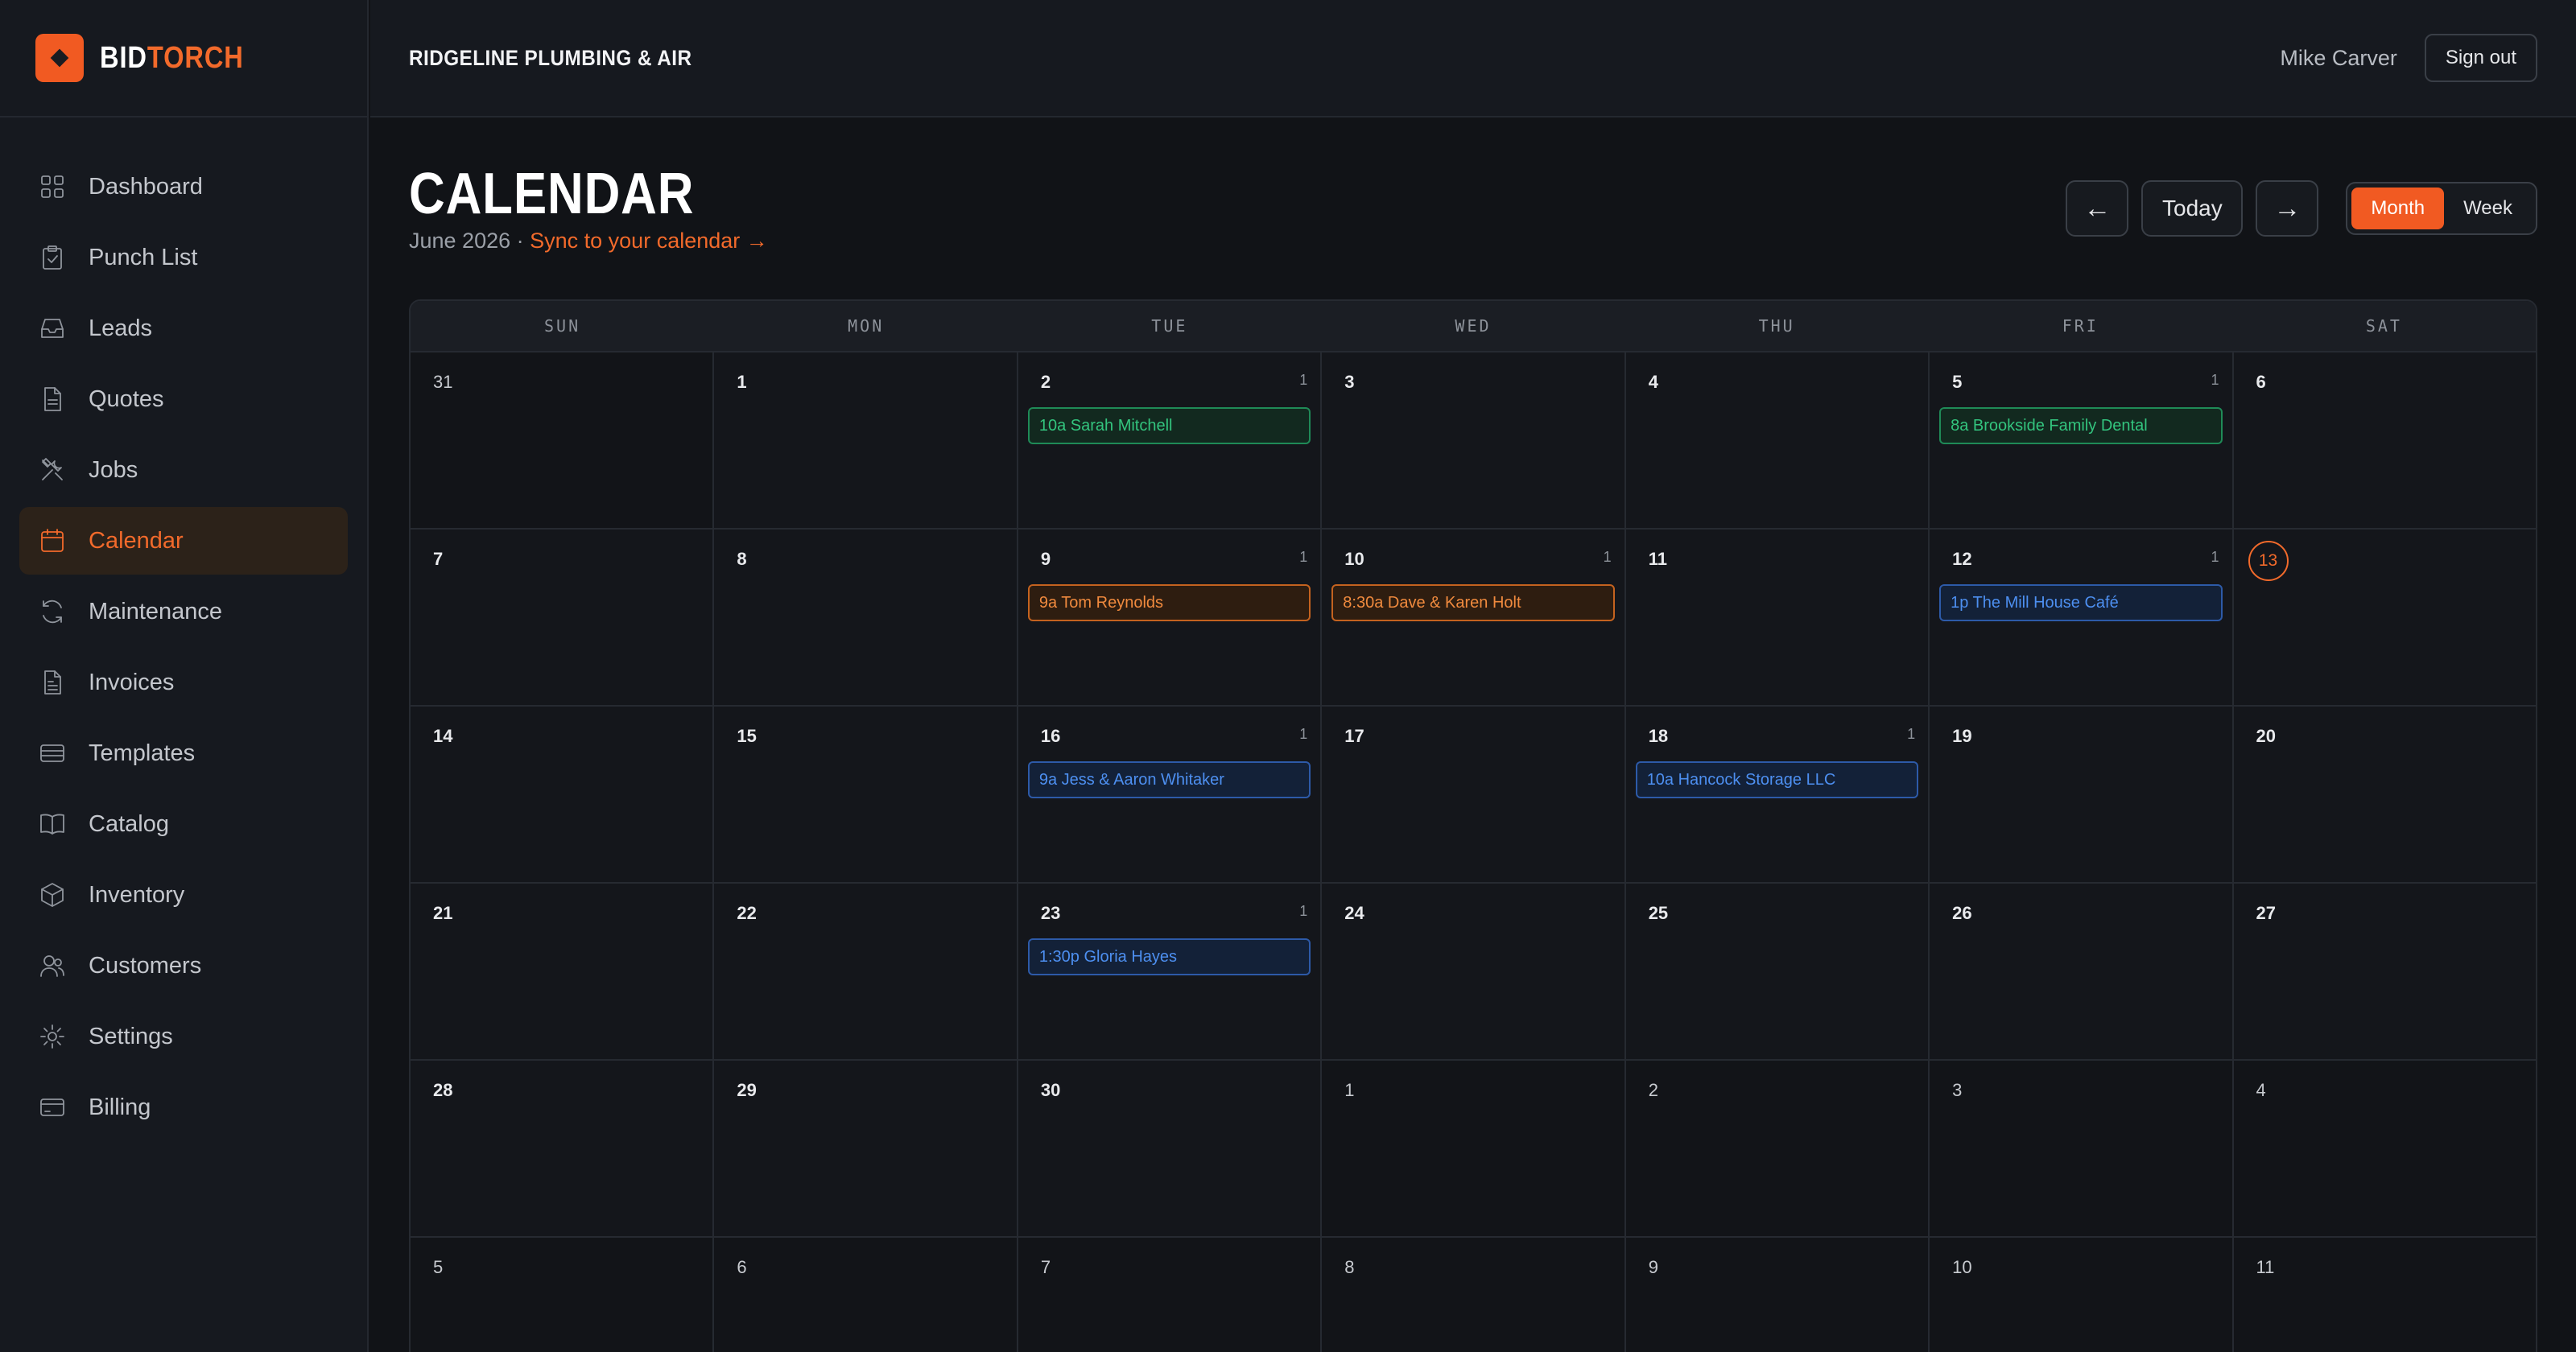 This screenshot has height=1352, width=2576. I want to click on sidebar-item-quotes: Quotes, so click(183, 399).